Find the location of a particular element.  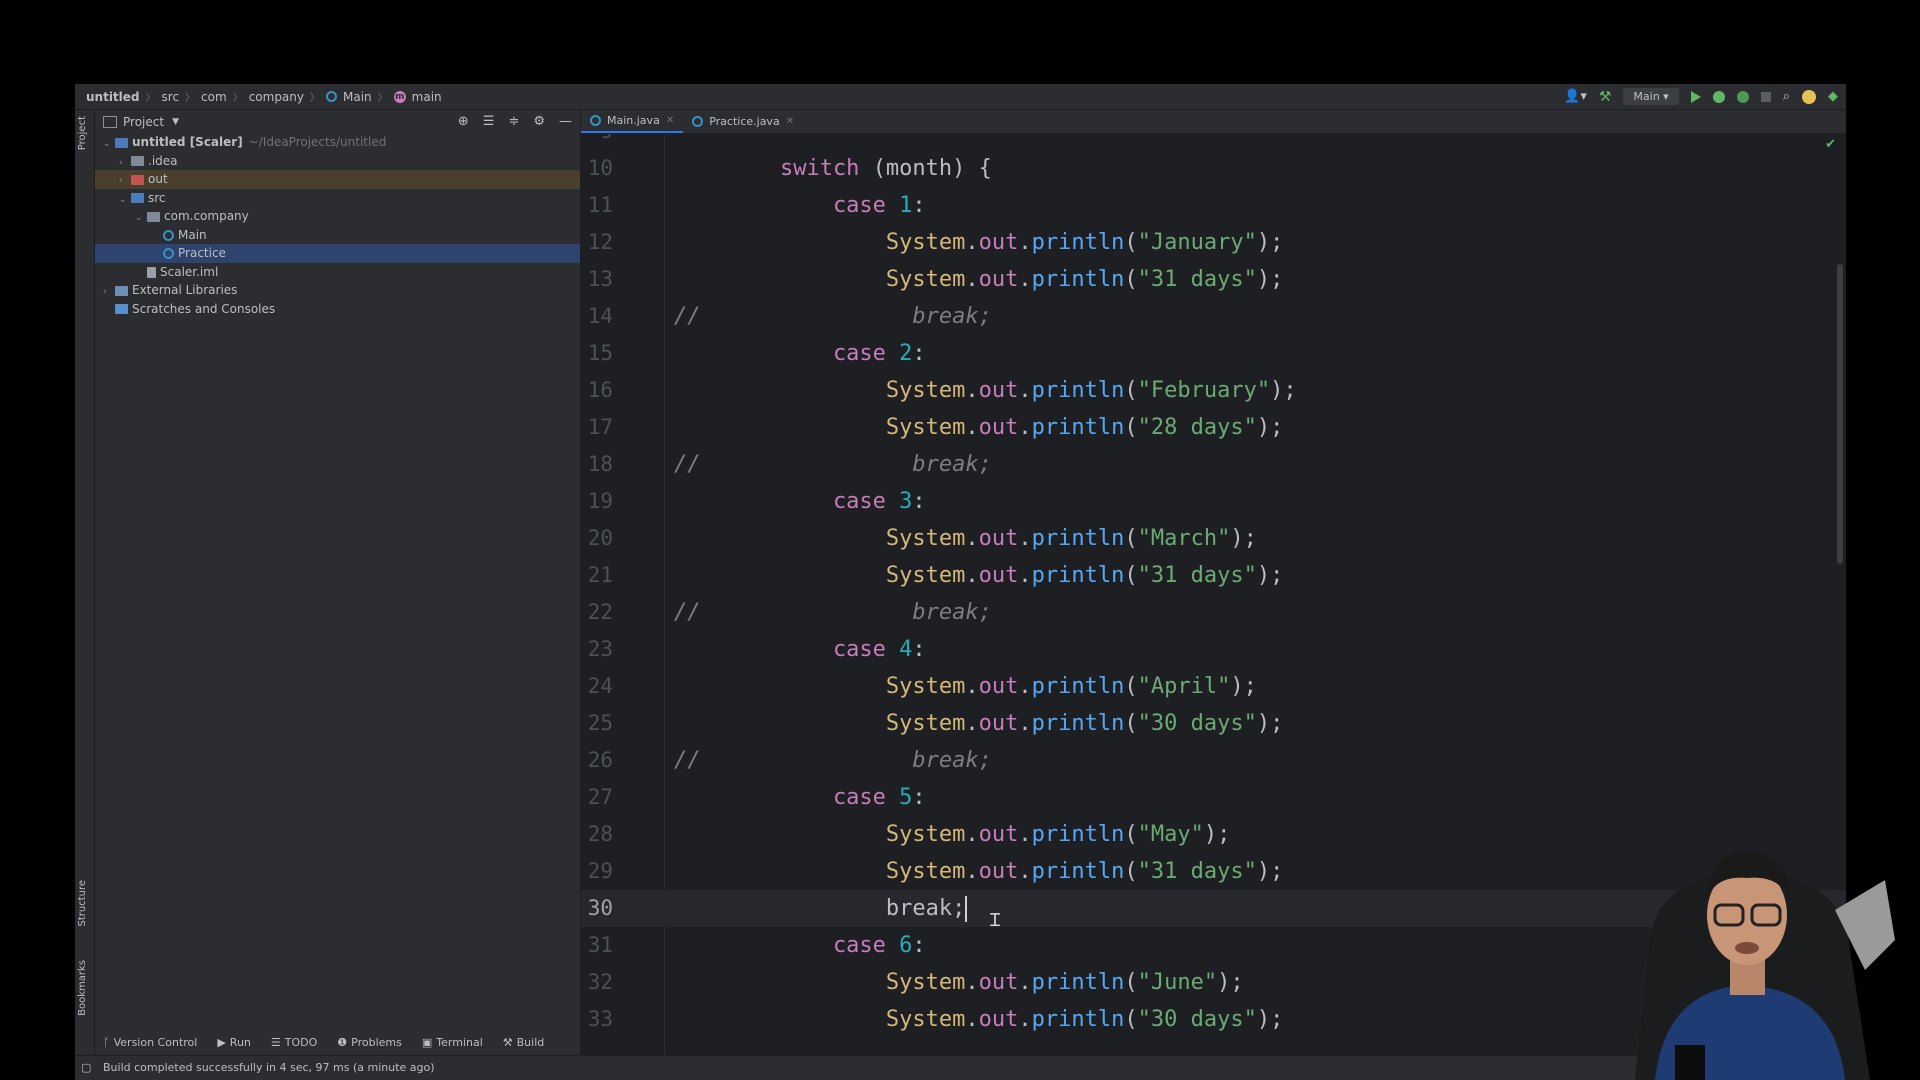

code-token: "30 days" is located at coordinates (1197, 1019).